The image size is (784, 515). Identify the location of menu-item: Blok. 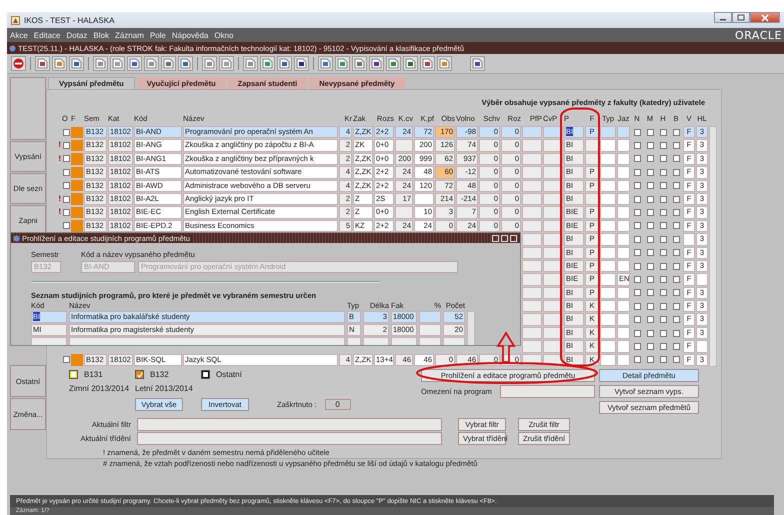
(101, 35).